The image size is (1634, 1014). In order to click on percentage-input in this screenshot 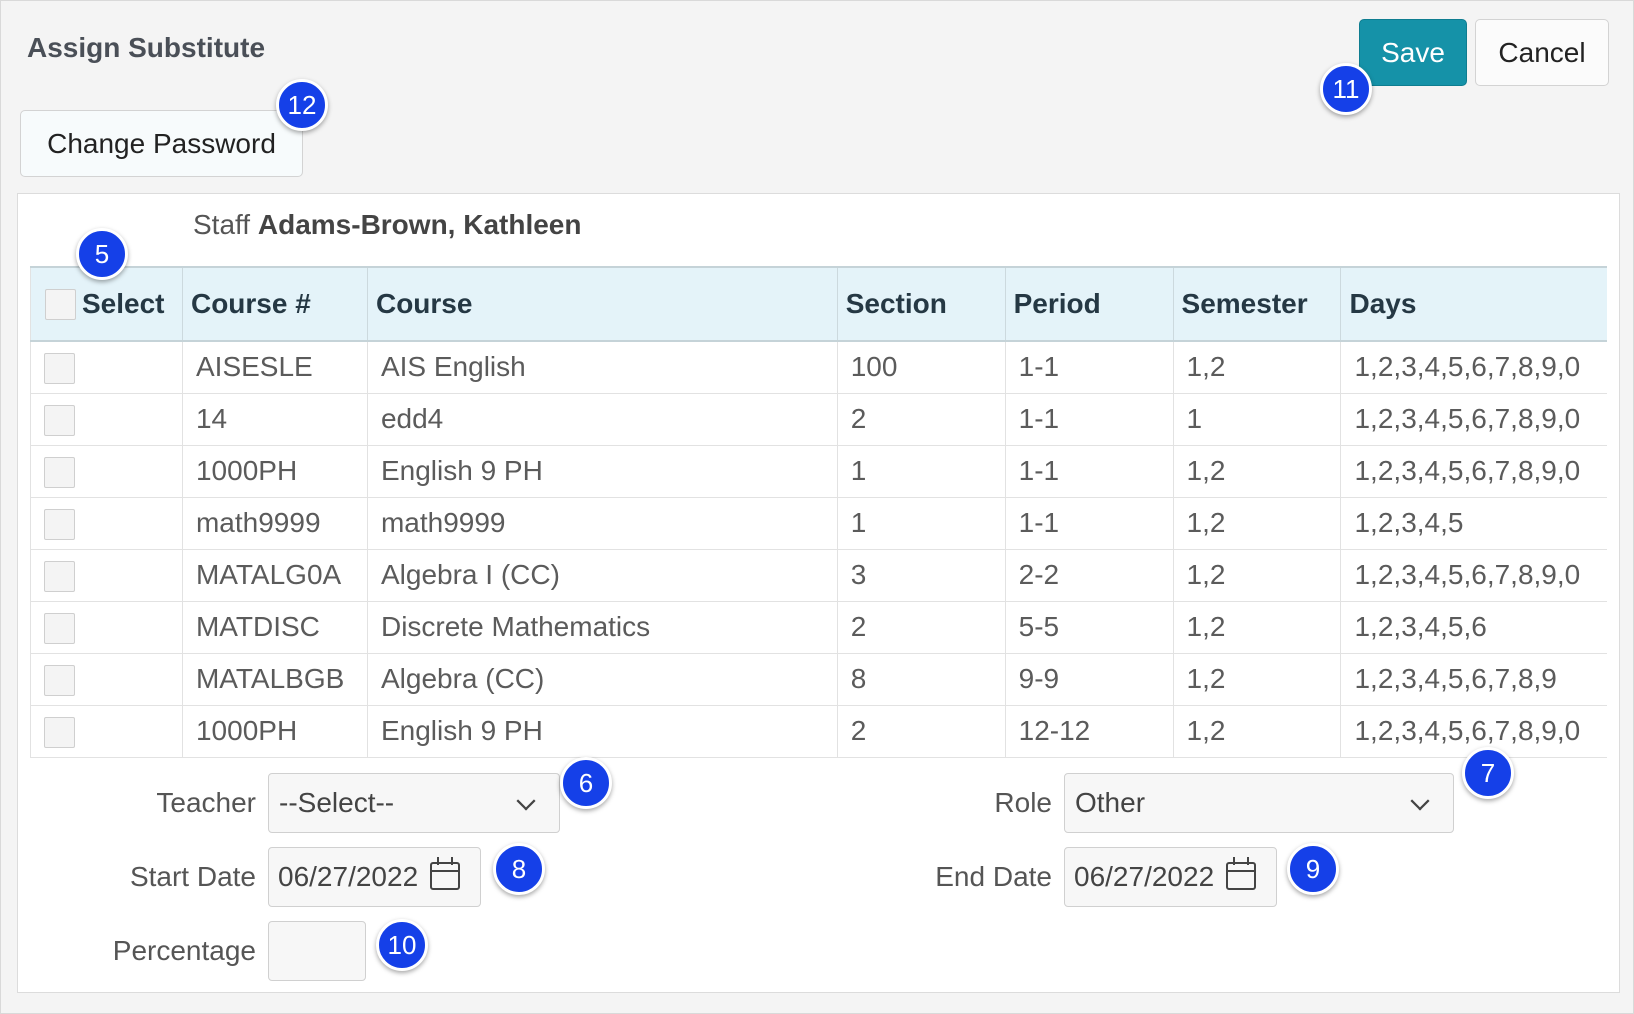, I will do `click(317, 951)`.